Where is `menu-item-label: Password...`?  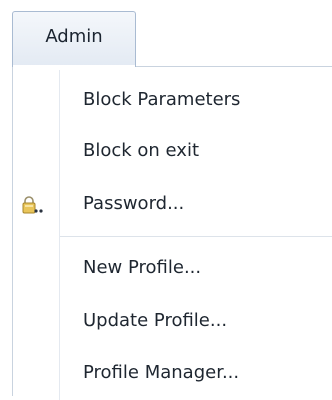
menu-item-label: Password... is located at coordinates (134, 203).